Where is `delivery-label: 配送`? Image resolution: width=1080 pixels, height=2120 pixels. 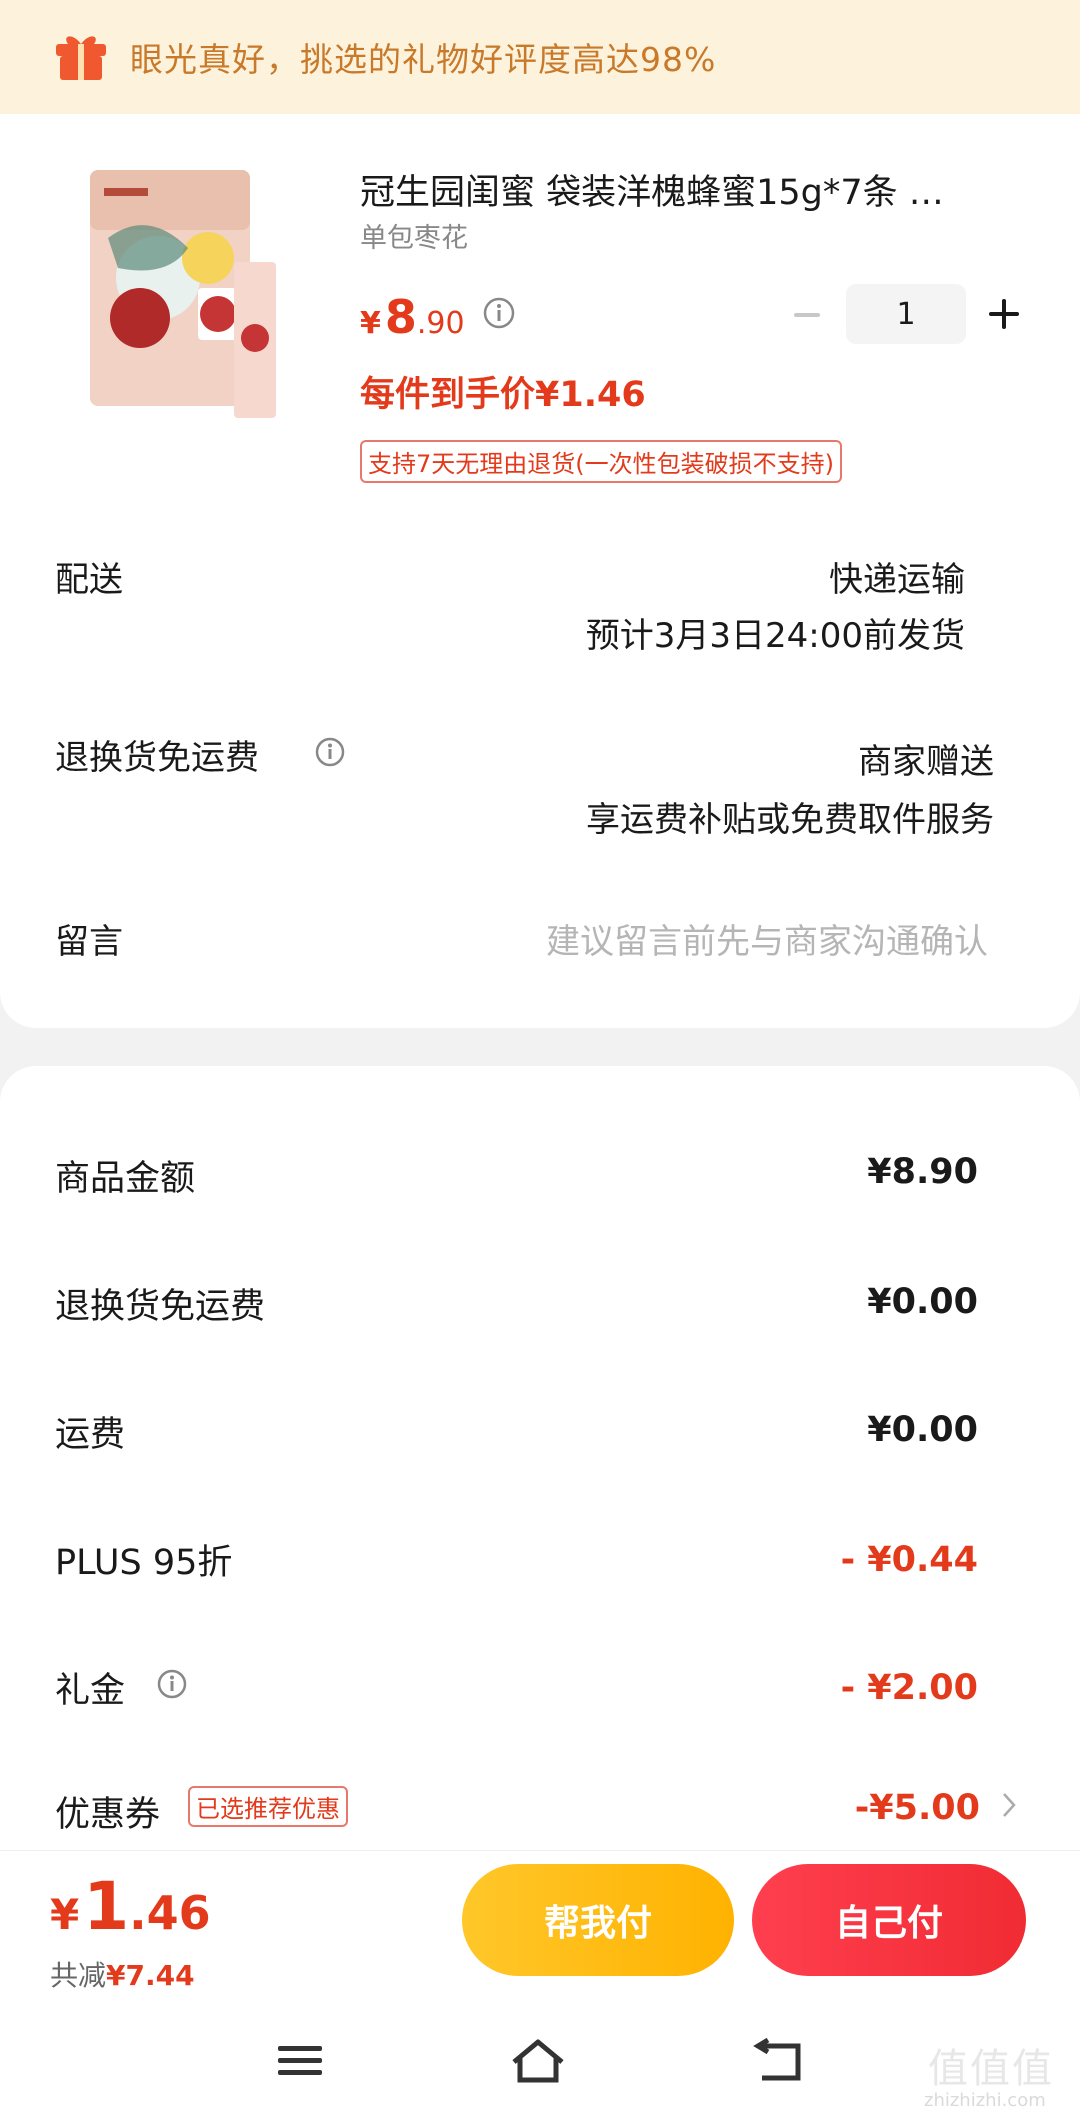
delivery-label: 配送 is located at coordinates (89, 580).